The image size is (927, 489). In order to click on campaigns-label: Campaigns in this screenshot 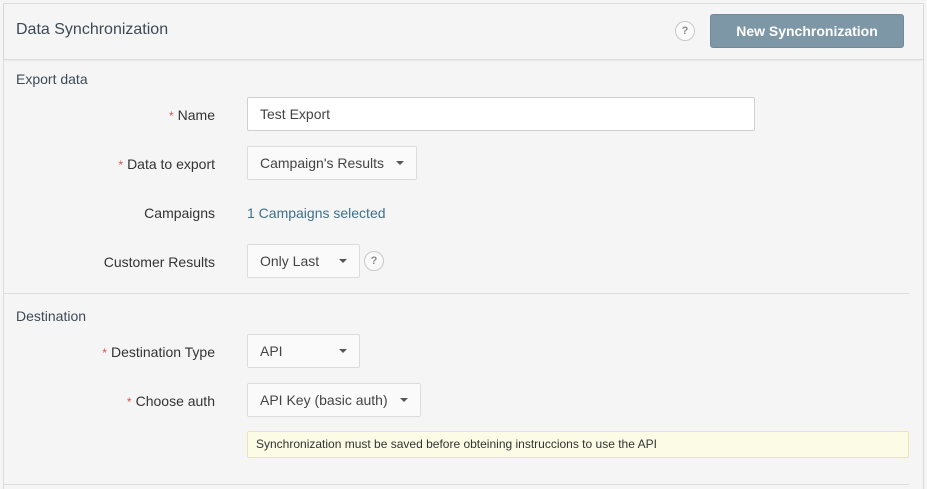, I will do `click(179, 213)`.